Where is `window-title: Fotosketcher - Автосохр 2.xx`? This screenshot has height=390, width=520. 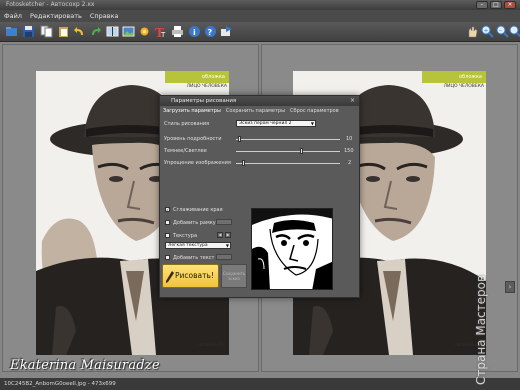
window-title: Fotosketcher - Автосохр 2.xx is located at coordinates (50, 4).